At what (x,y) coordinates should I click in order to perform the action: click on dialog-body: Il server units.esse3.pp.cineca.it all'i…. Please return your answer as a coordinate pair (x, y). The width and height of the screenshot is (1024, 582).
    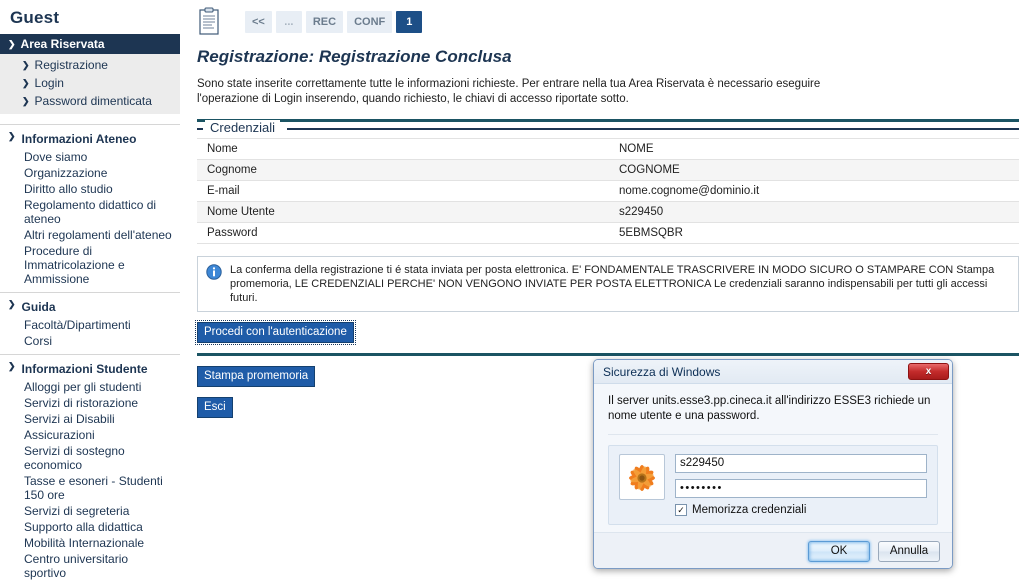
    Looking at the image, I should click on (773, 458).